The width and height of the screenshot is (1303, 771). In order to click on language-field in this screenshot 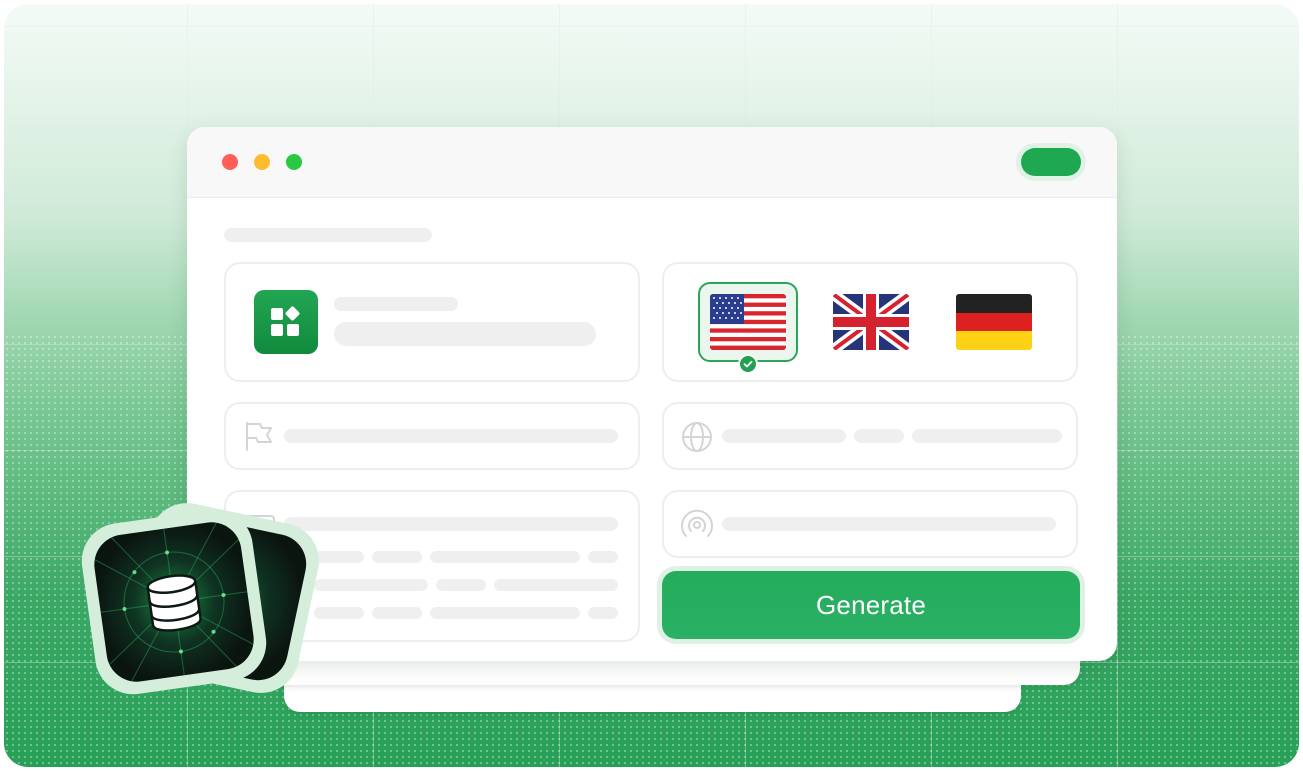, I will do `click(870, 436)`.